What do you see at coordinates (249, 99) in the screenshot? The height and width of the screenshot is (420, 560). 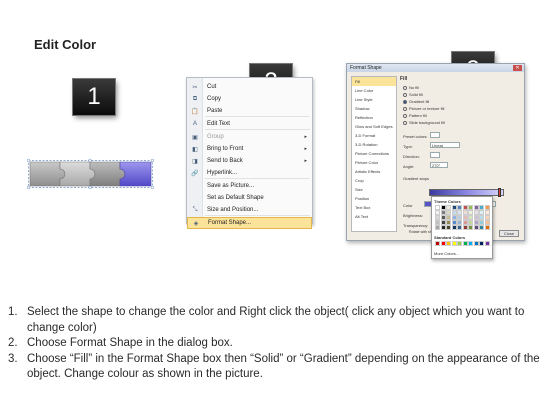 I see `menu-item-copy: ⧉ Copy` at bounding box center [249, 99].